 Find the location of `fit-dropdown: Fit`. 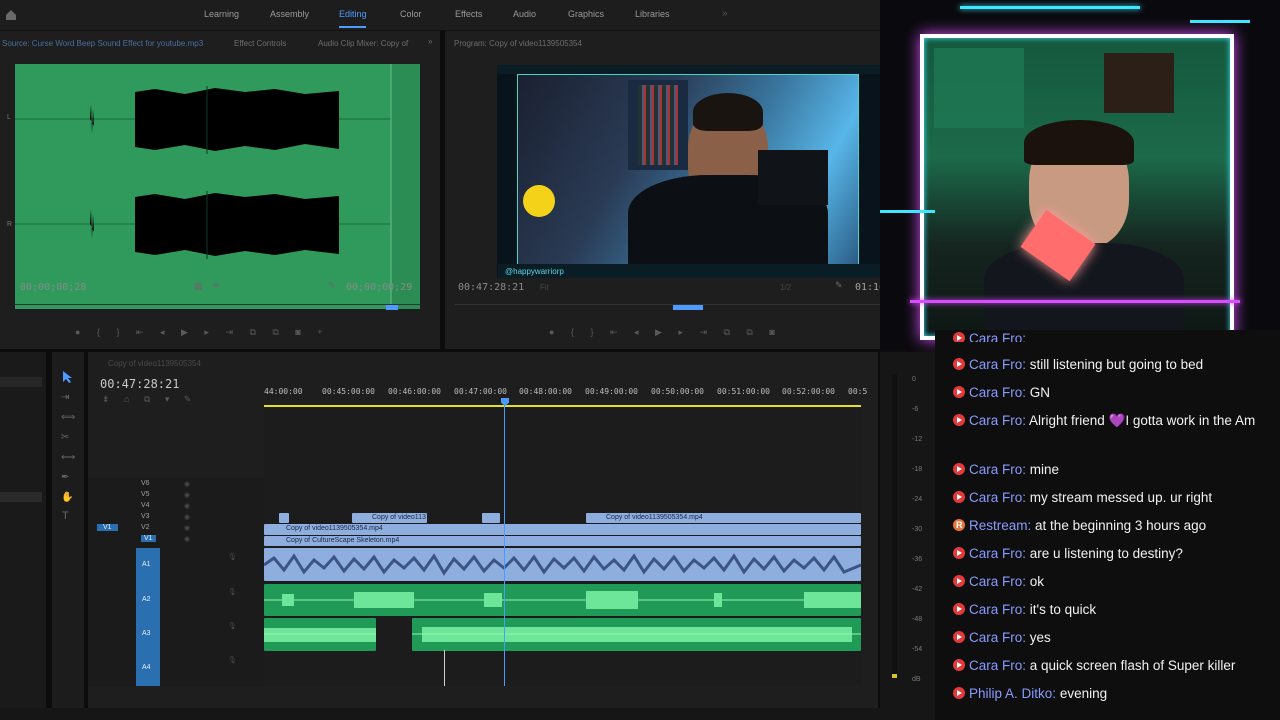

fit-dropdown: Fit is located at coordinates (544, 287).